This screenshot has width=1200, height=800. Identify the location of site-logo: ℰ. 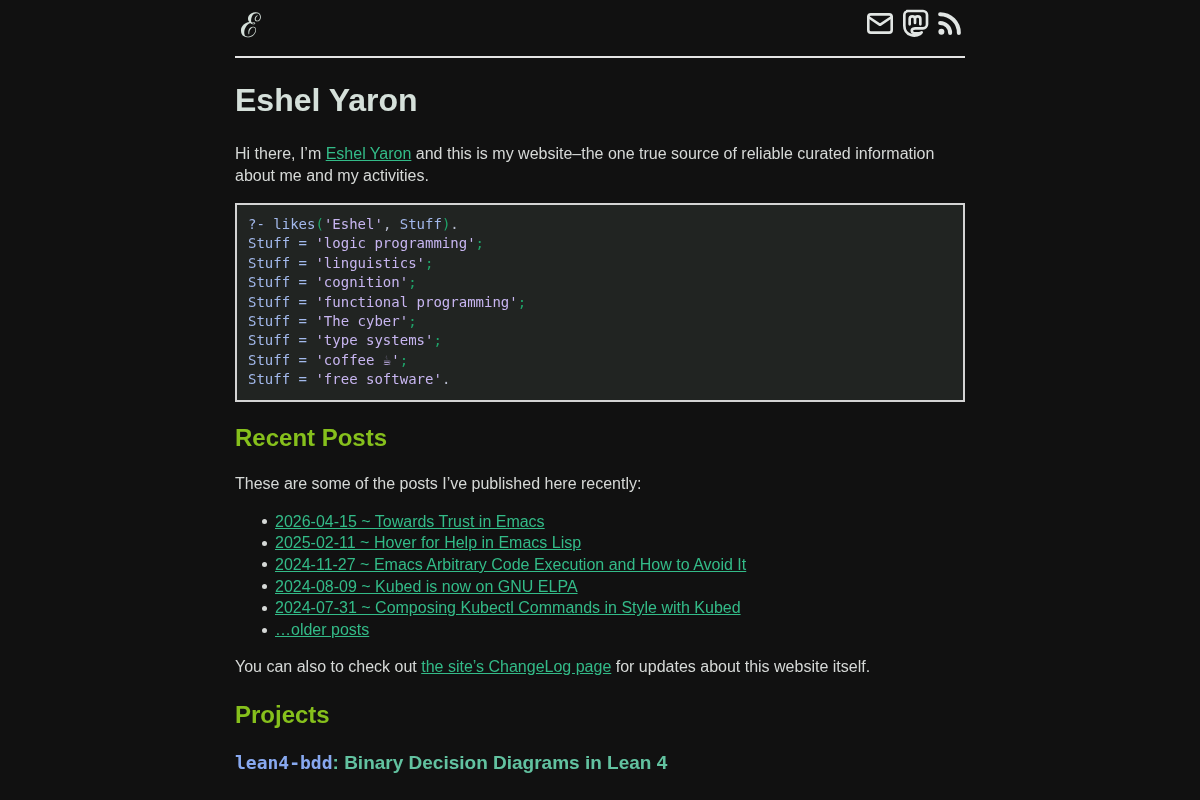
(250, 25).